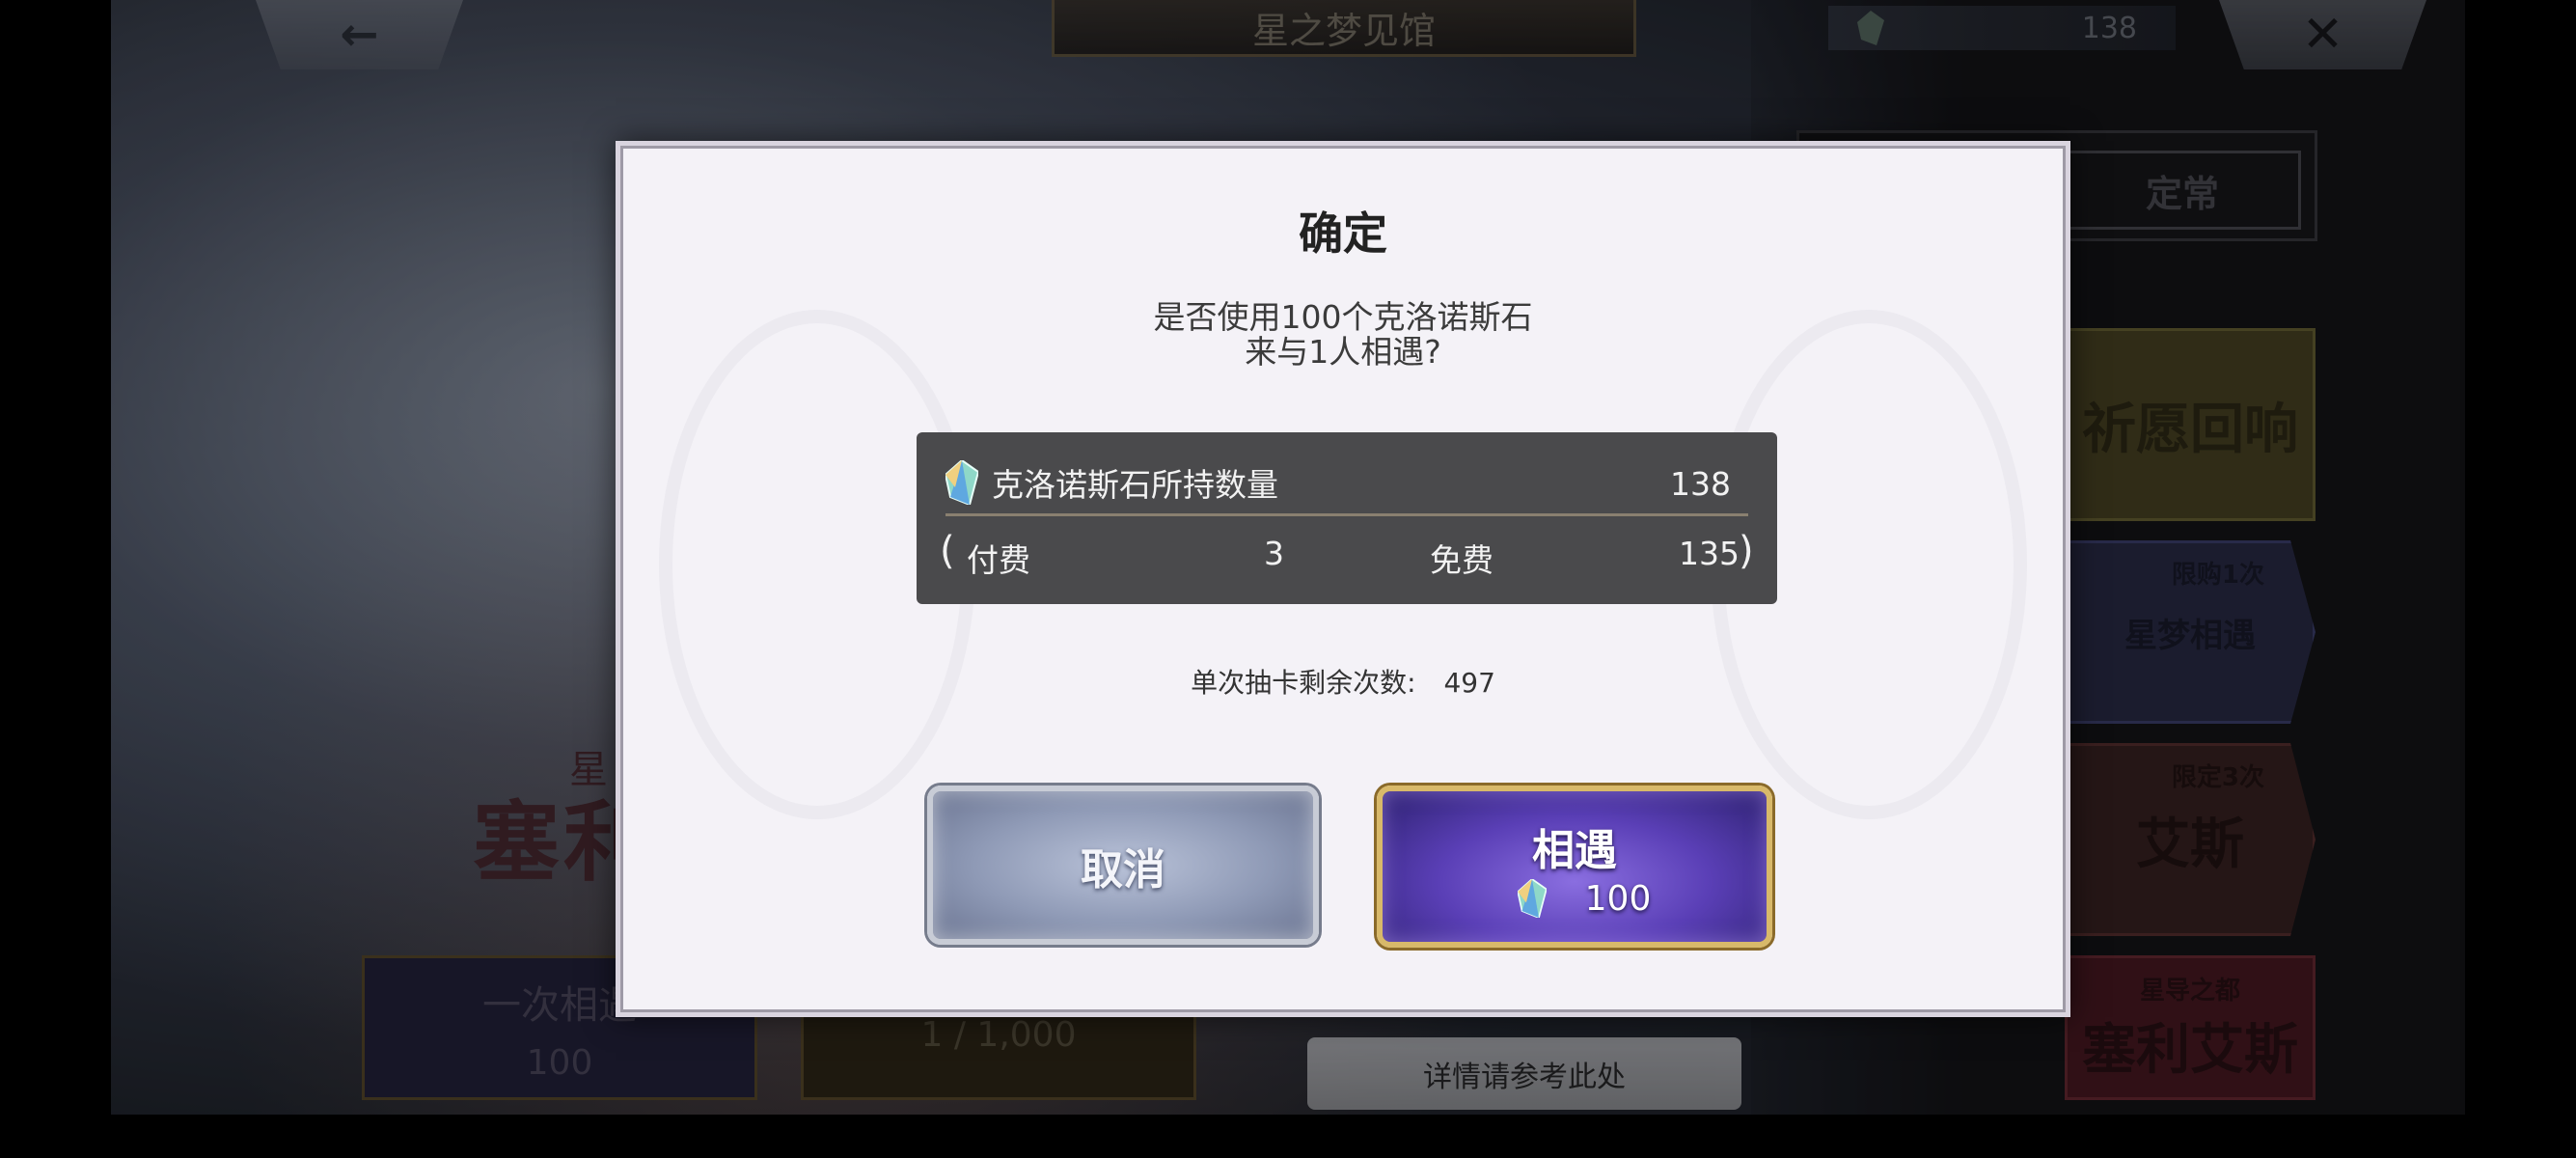 This screenshot has height=1158, width=2576. I want to click on dialog-message-line2: 来与1人相遇?, so click(1343, 352).